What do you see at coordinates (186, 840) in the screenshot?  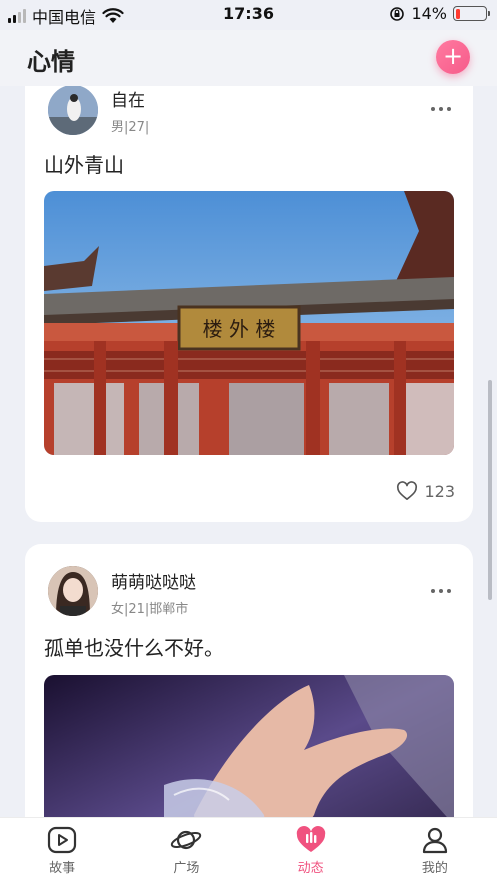 I see `planet-icon` at bounding box center [186, 840].